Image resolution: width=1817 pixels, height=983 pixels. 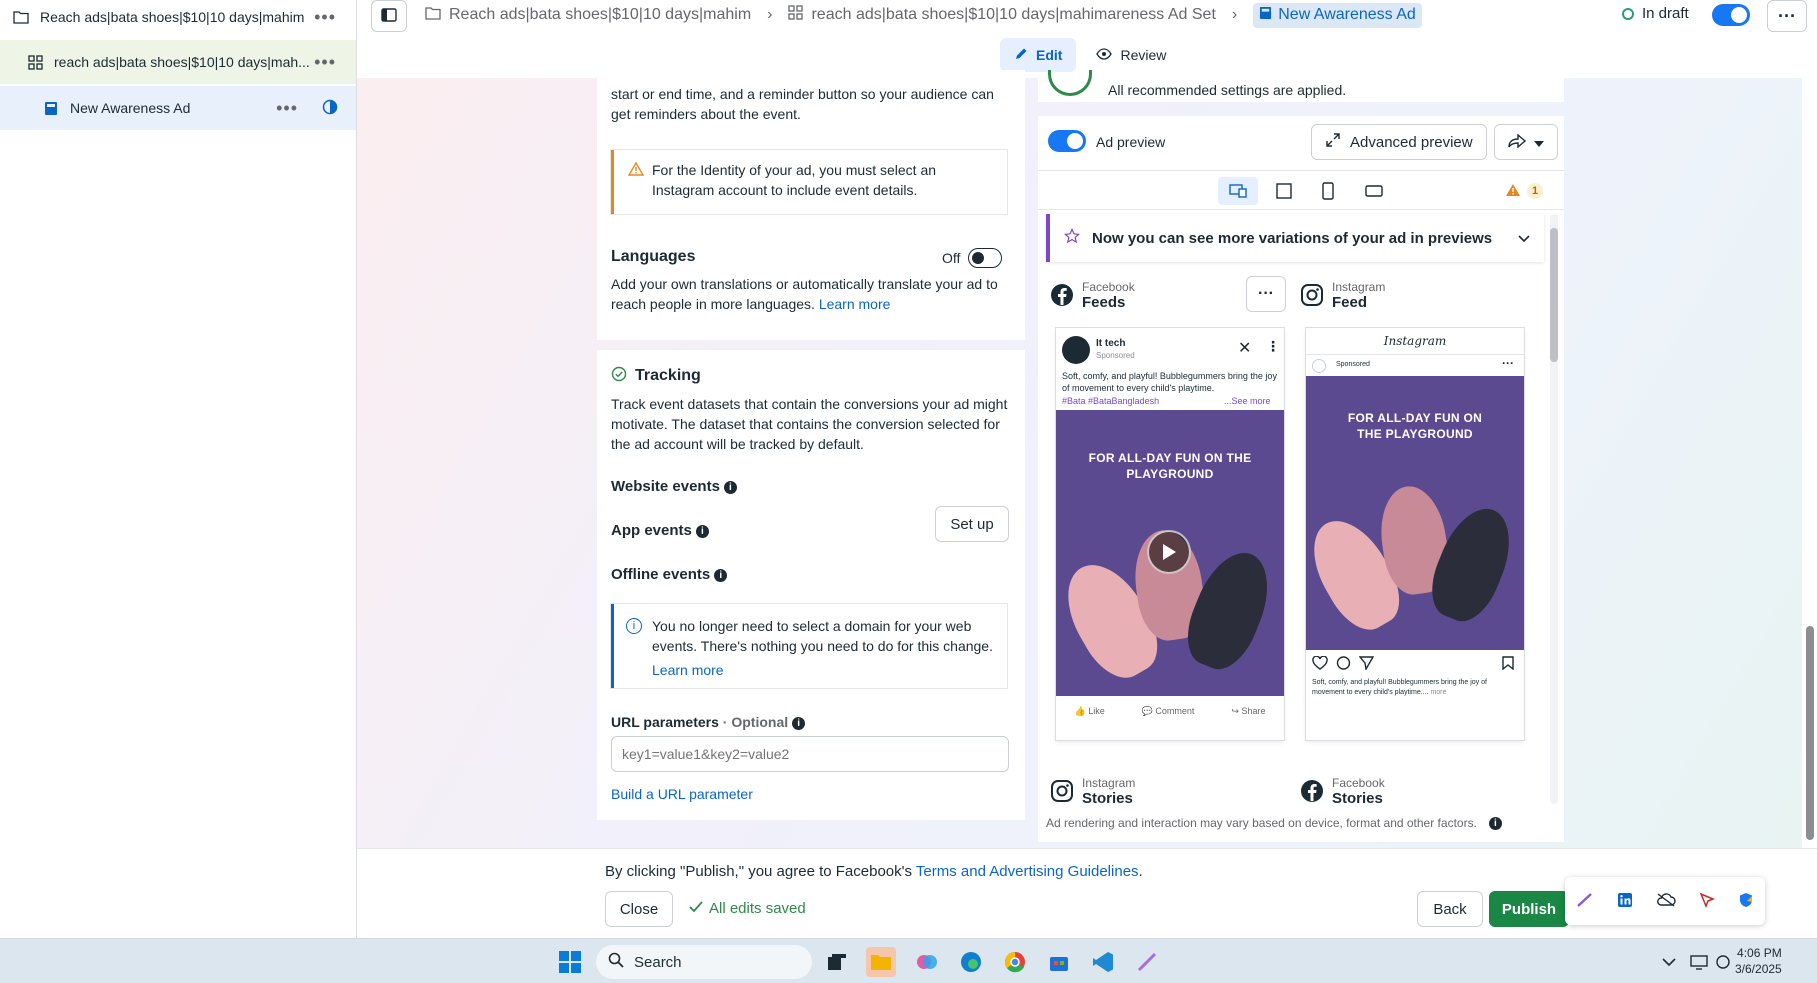 I want to click on contrast-icon, so click(x=330, y=108).